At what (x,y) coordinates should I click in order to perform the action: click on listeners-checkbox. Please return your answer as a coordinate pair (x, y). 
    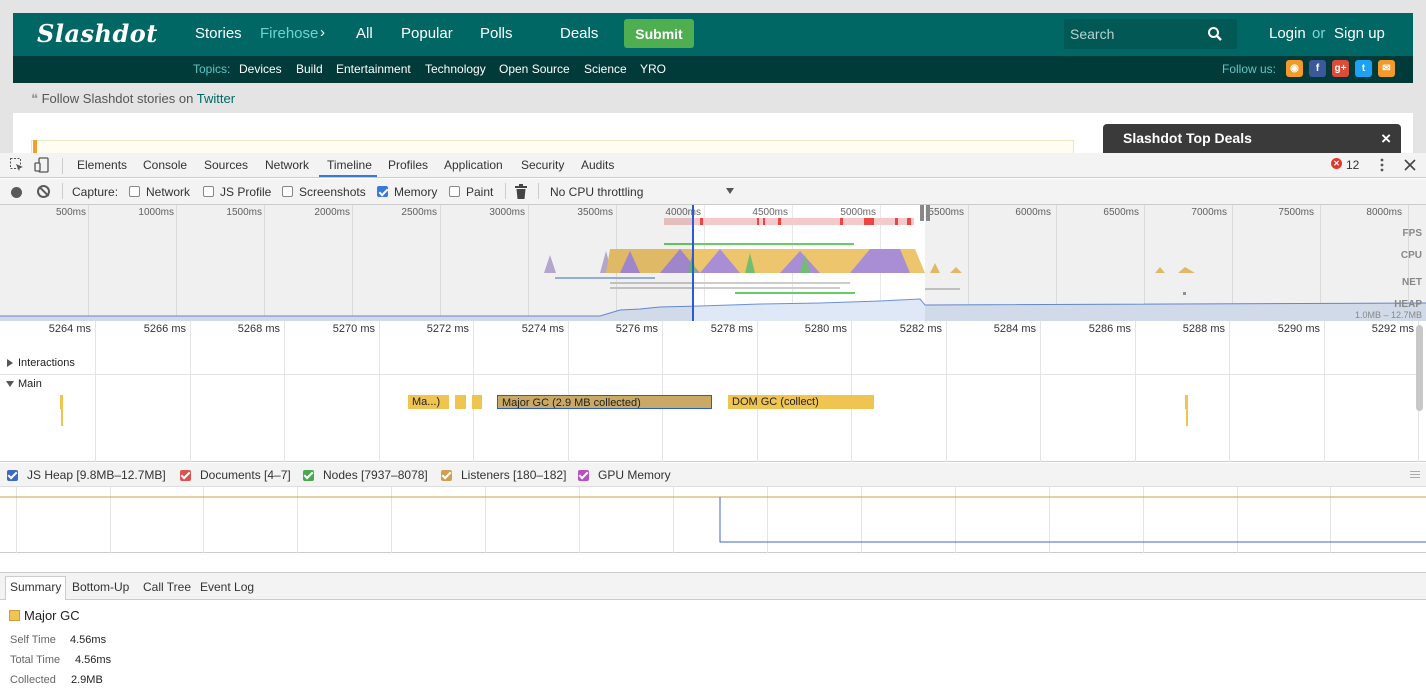
    Looking at the image, I should click on (446, 475).